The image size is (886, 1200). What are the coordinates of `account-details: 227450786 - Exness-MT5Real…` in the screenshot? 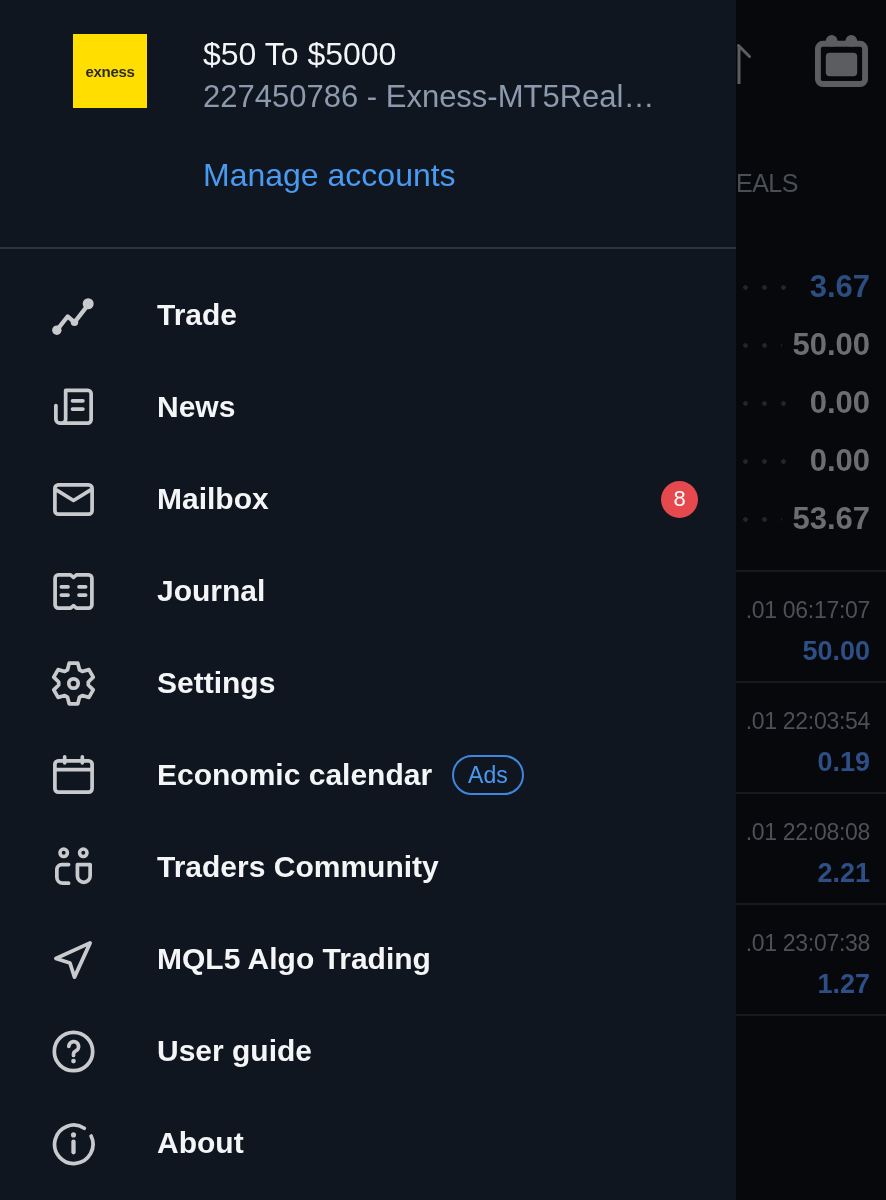 It's located at (429, 97).